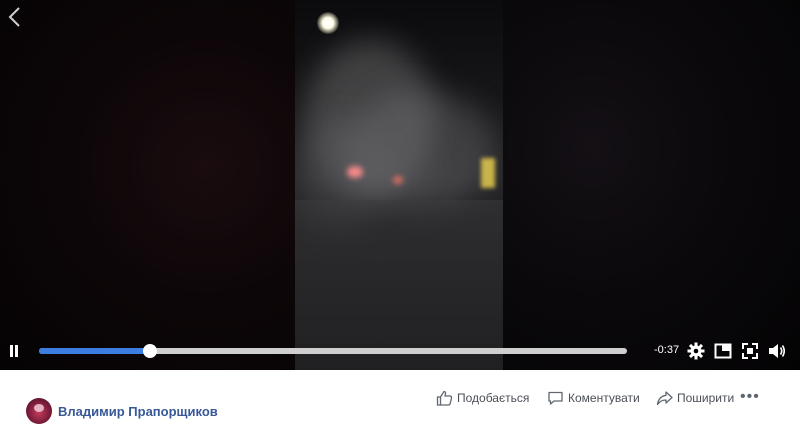  Describe the element at coordinates (488, 173) in the screenshot. I see `kiosk-light` at that location.